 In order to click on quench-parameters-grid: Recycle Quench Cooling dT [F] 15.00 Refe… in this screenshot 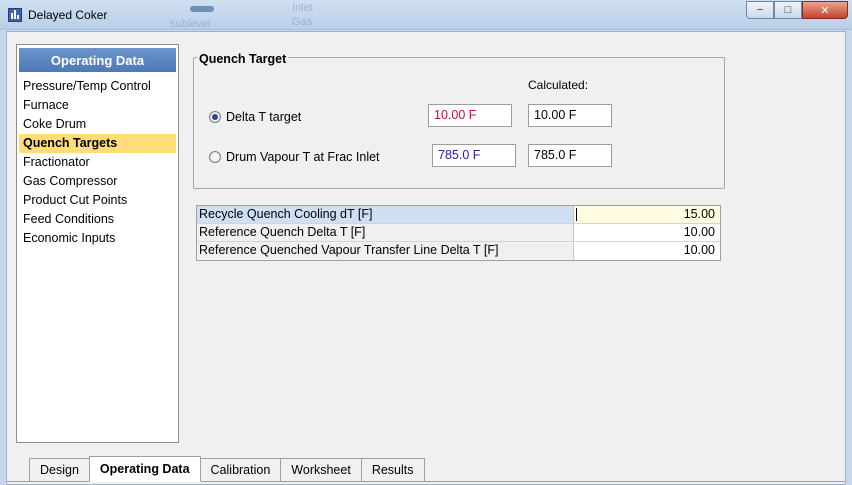, I will do `click(458, 233)`.